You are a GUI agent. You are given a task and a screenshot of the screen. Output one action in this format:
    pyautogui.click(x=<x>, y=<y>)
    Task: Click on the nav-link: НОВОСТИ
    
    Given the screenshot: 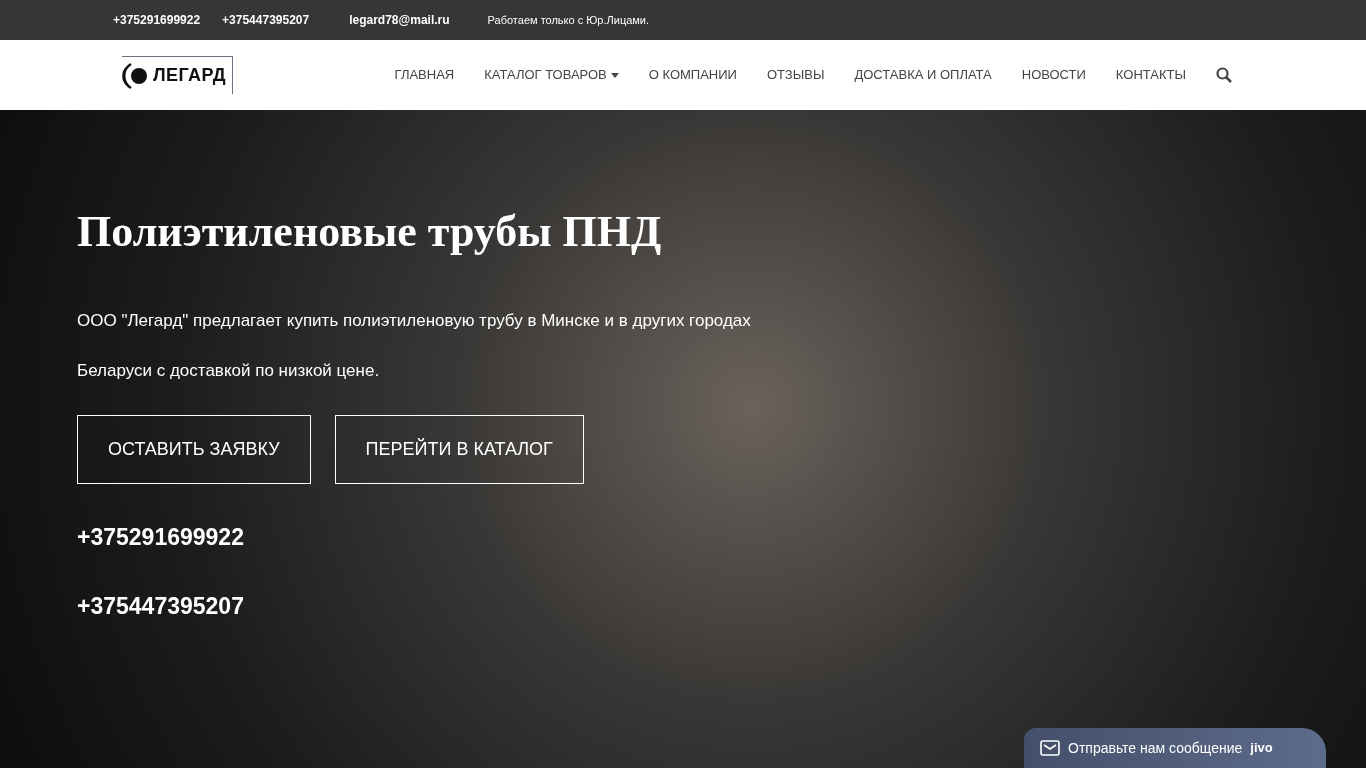 What is the action you would take?
    pyautogui.click(x=1053, y=75)
    